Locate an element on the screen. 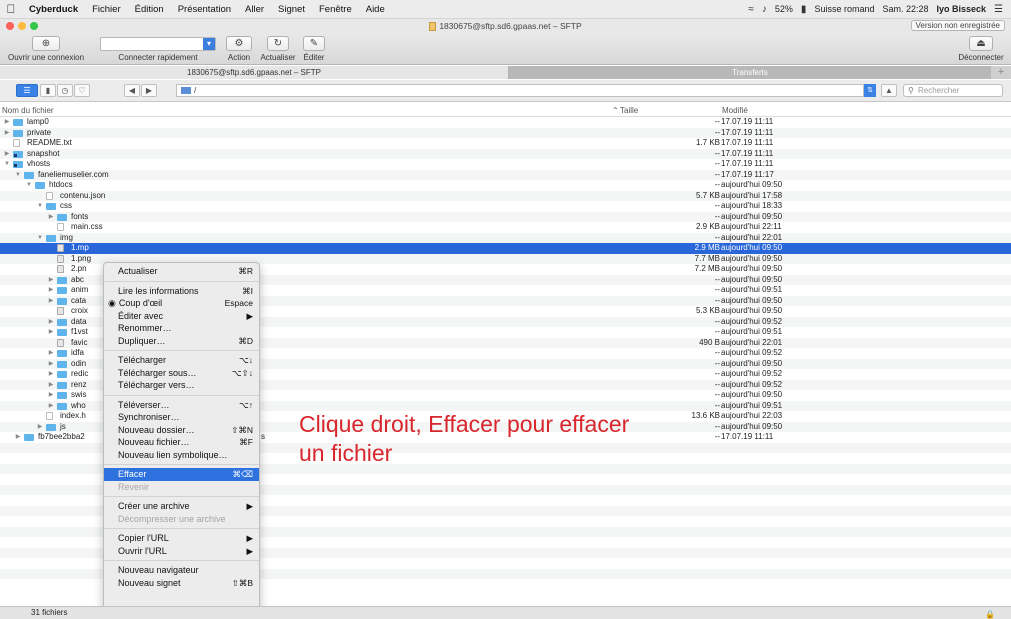 The width and height of the screenshot is (1011, 619). file-row: contenu.json 5.7 KB aujourd'hui 17:58 is located at coordinates (505, 195).